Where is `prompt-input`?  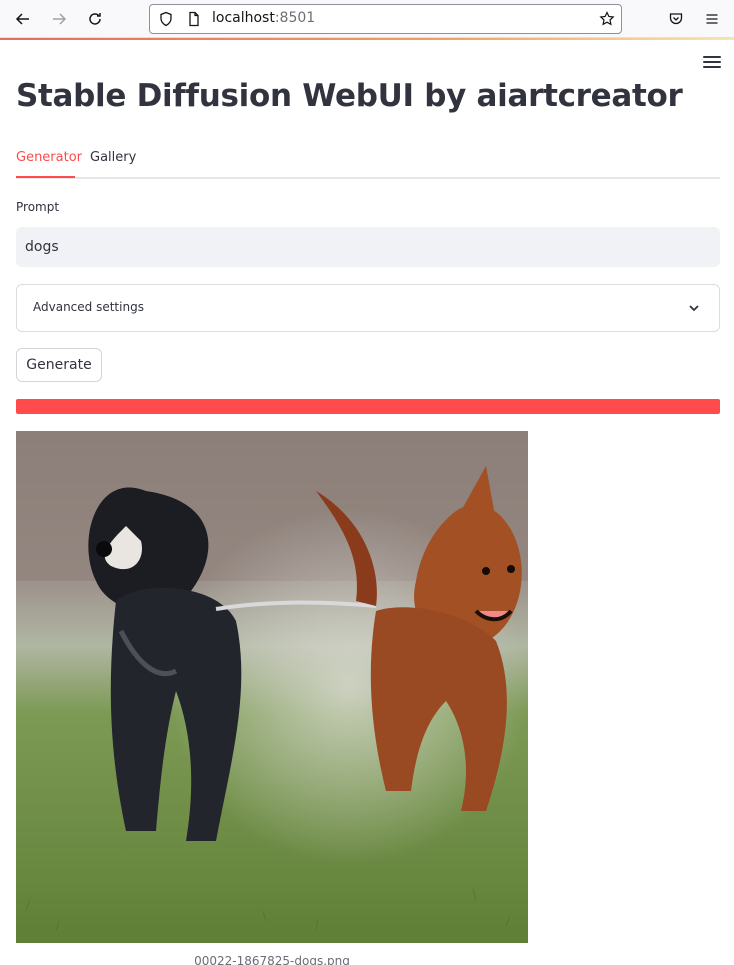 prompt-input is located at coordinates (368, 247).